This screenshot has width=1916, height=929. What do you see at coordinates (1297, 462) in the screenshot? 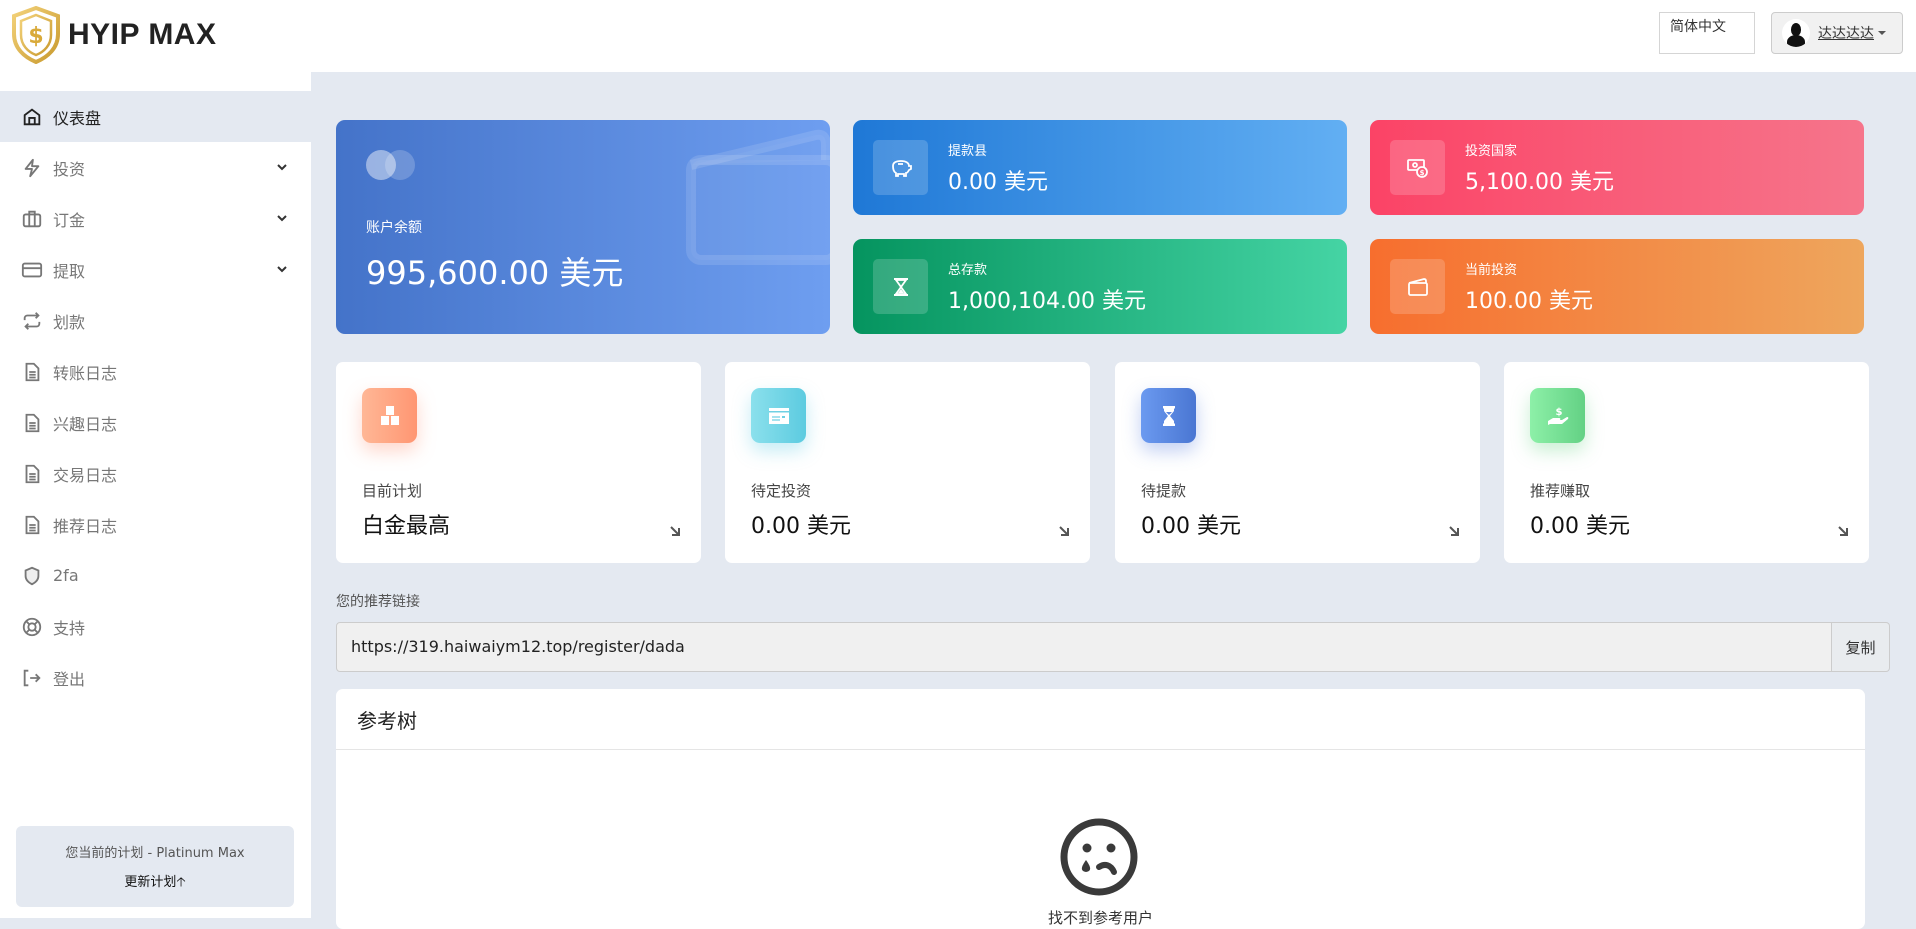
I see `pending-withdraw-card: 待提款 0.00 美元` at bounding box center [1297, 462].